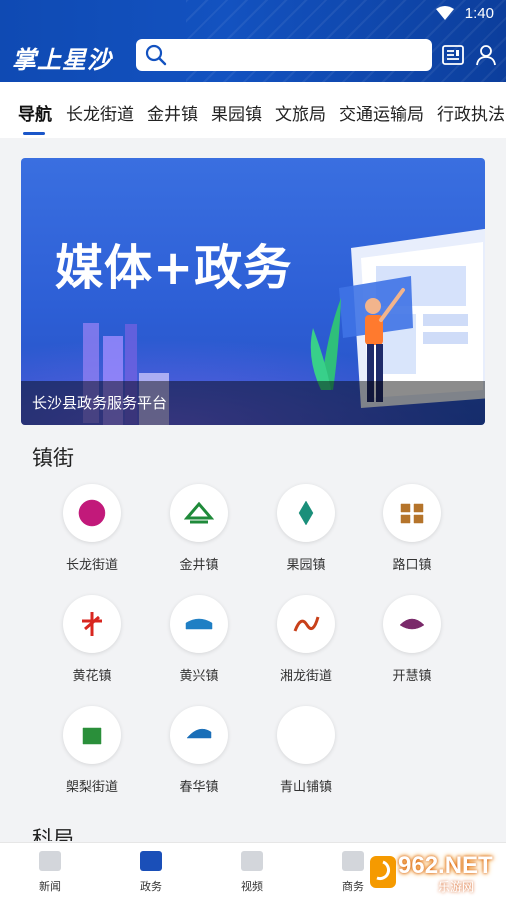  What do you see at coordinates (50, 861) in the screenshot?
I see `news-icon` at bounding box center [50, 861].